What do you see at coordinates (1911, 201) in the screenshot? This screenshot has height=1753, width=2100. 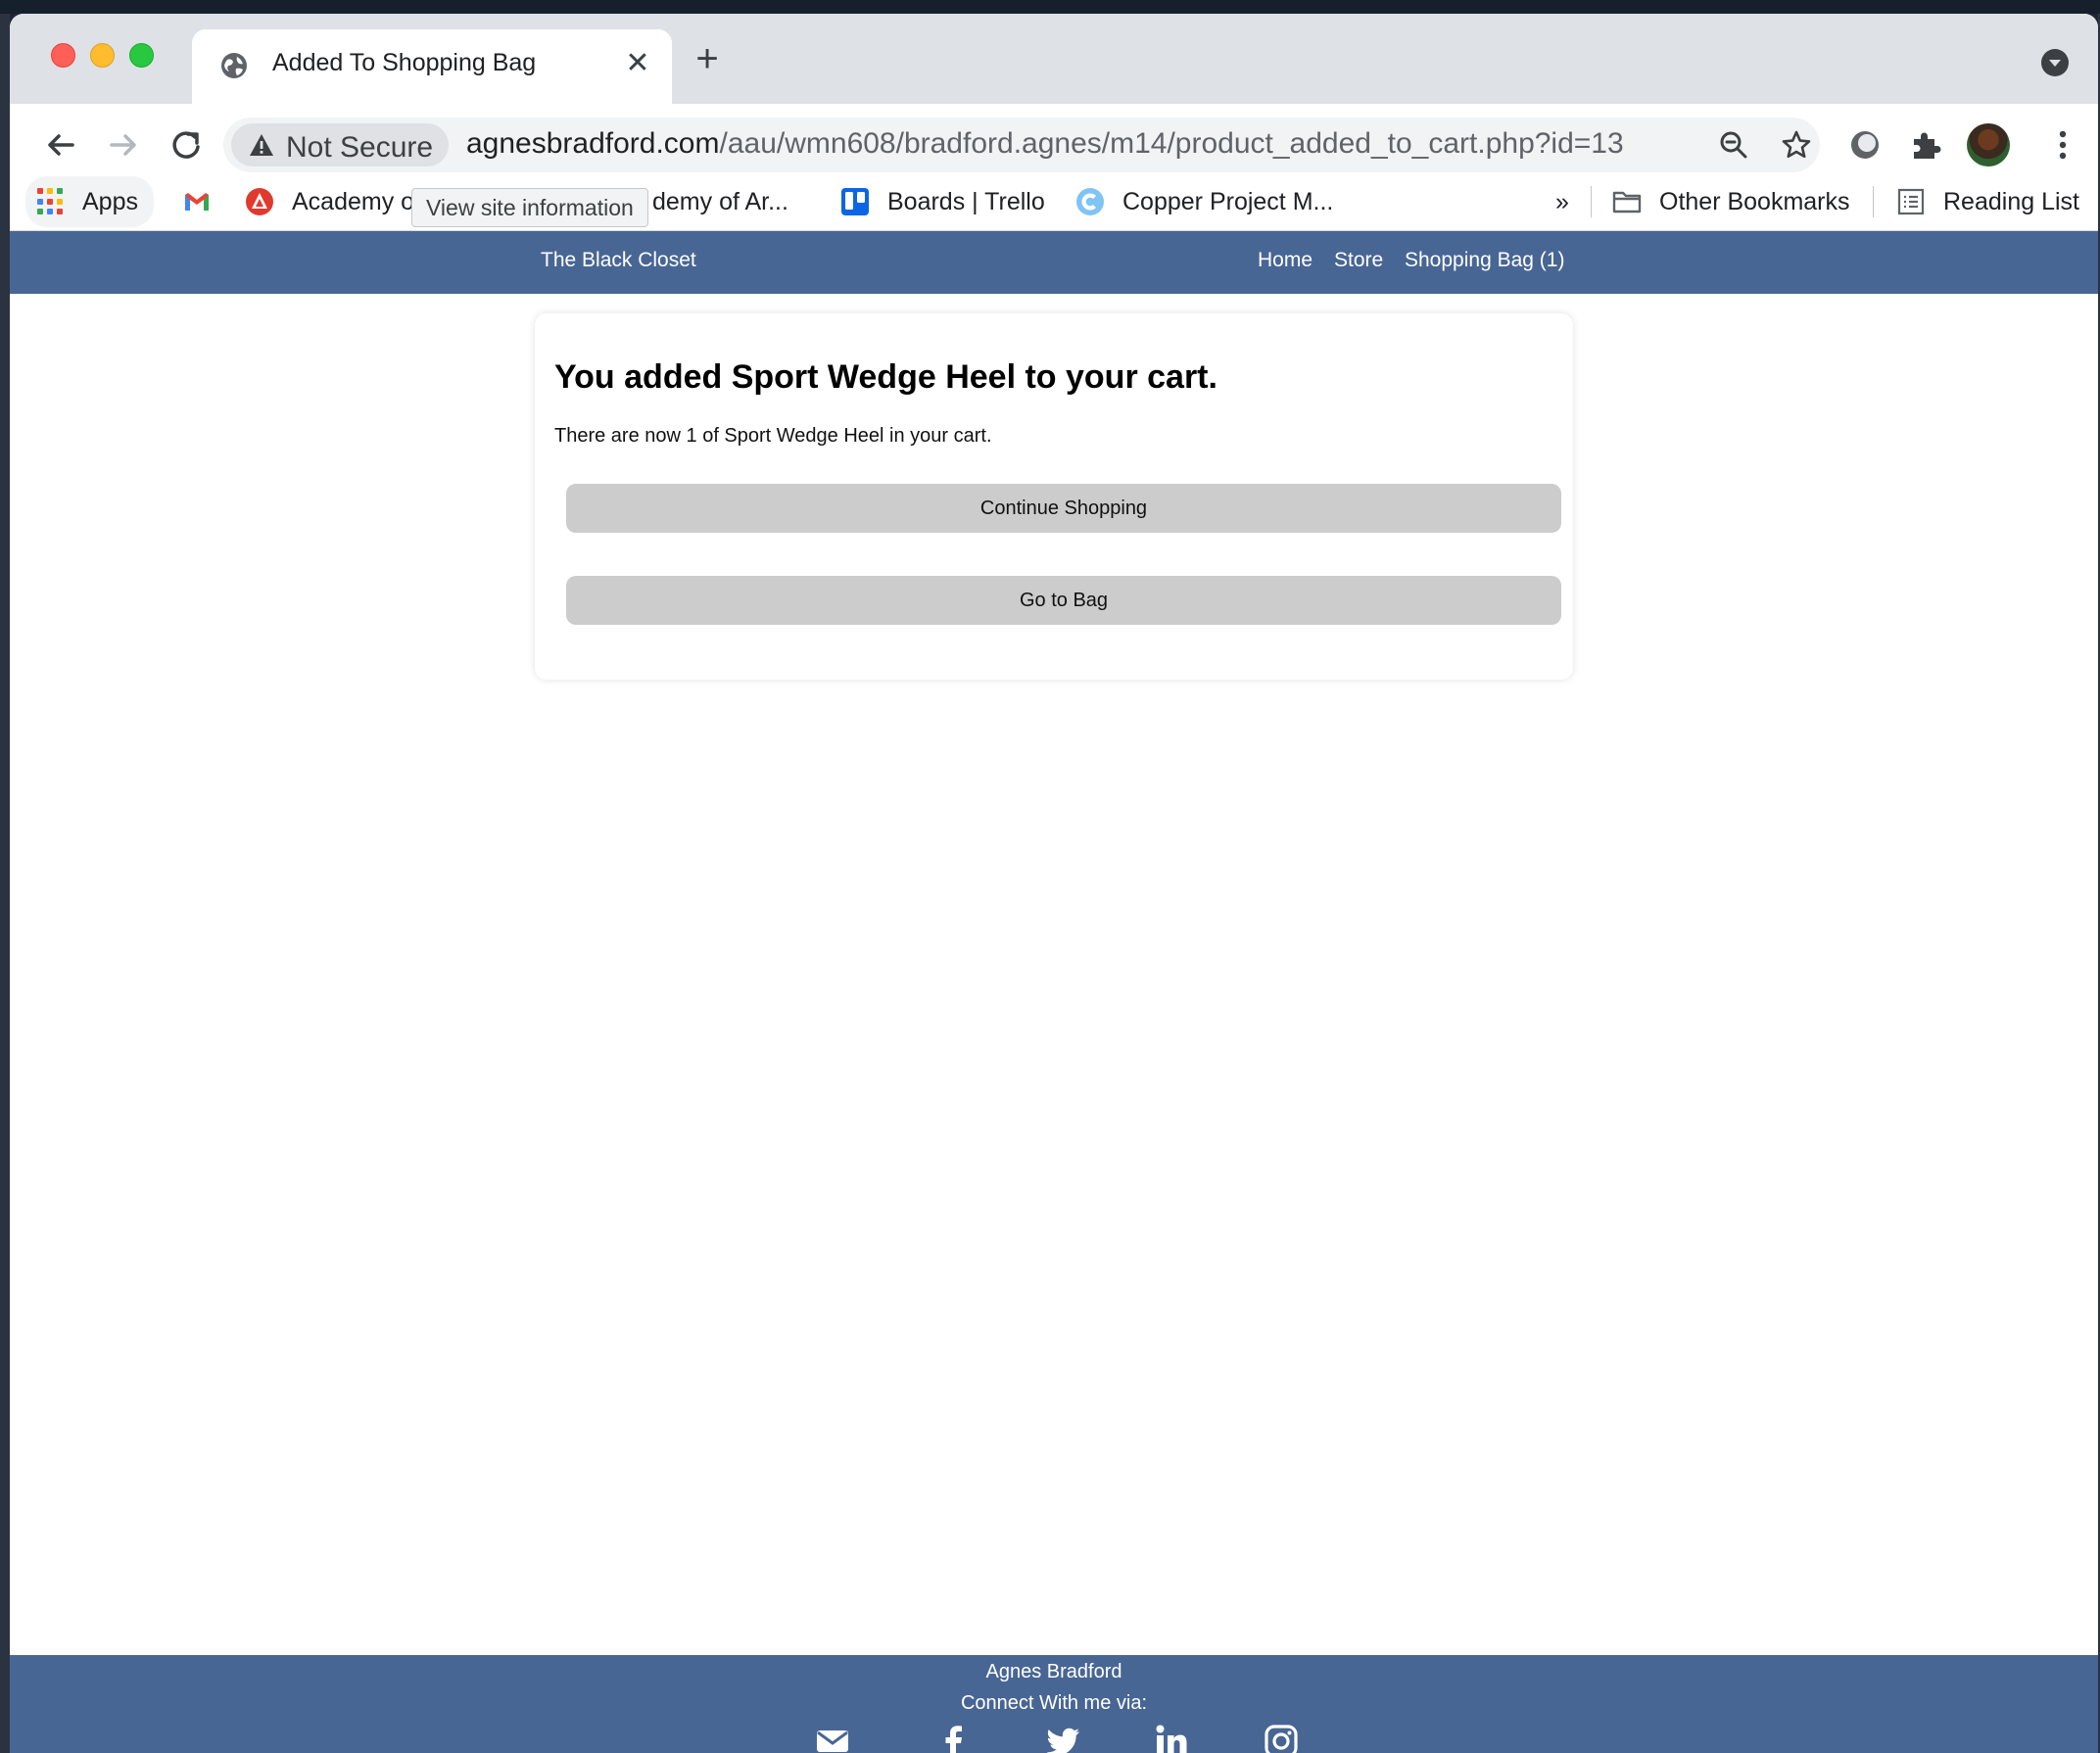 I see `reading-list-icon` at bounding box center [1911, 201].